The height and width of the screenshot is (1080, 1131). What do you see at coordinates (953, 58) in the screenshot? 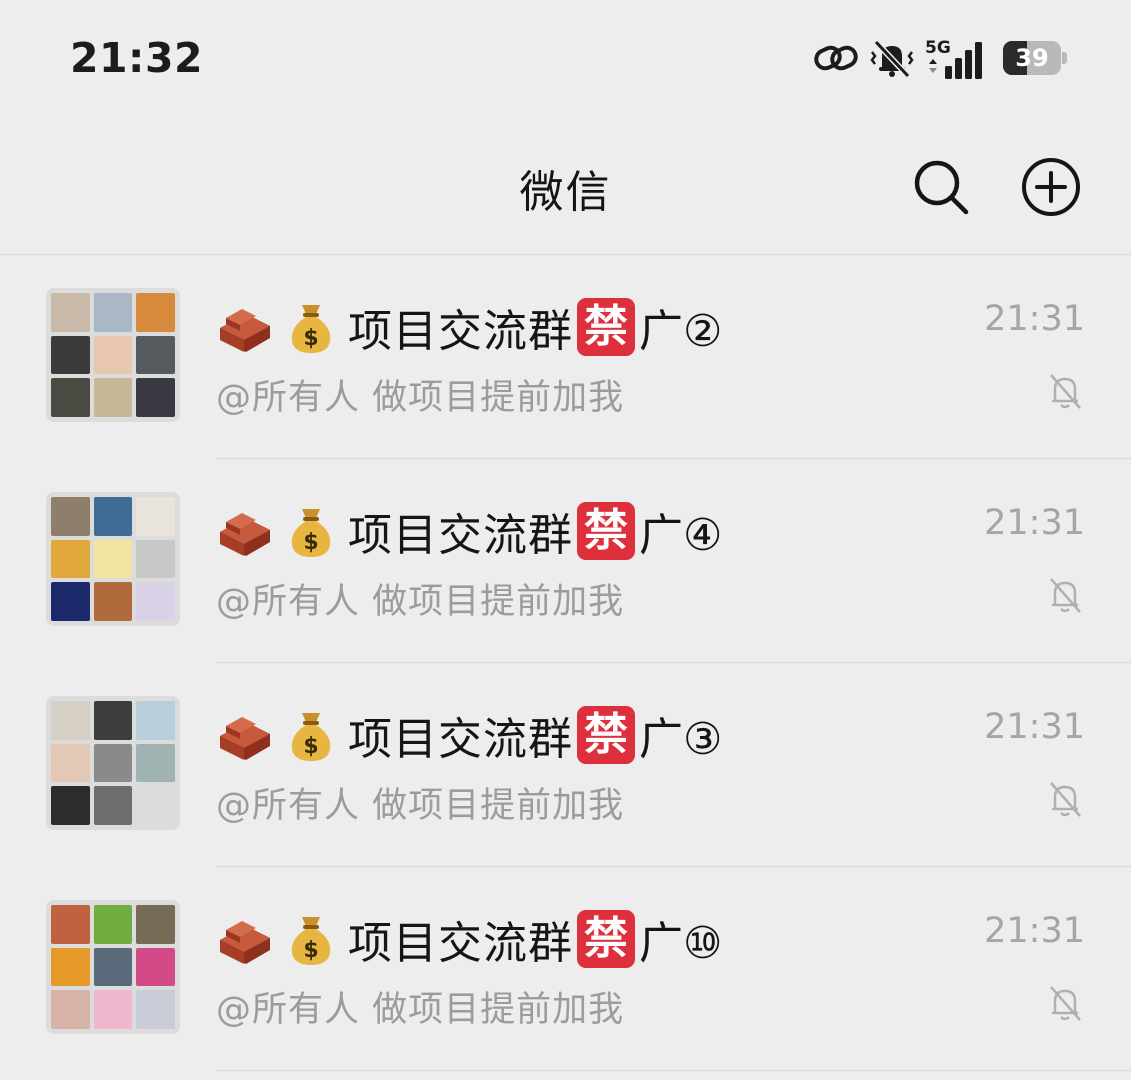
I see `signal-5g-icon: 5G` at bounding box center [953, 58].